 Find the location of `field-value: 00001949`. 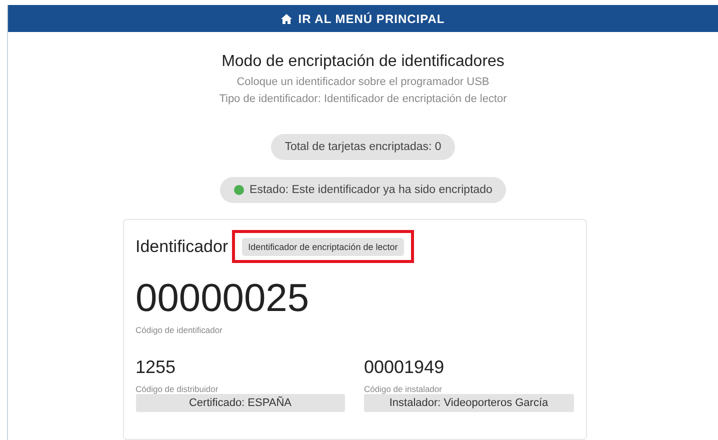

field-value: 00001949 is located at coordinates (405, 367).